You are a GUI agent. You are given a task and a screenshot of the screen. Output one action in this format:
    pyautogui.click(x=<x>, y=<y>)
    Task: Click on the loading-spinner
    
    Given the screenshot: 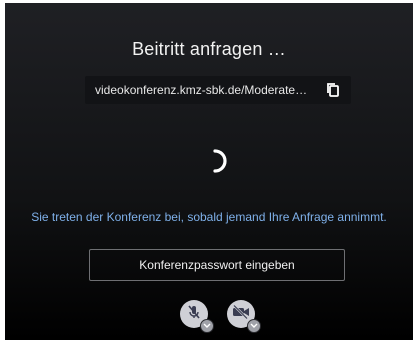 What is the action you would take?
    pyautogui.click(x=213, y=161)
    